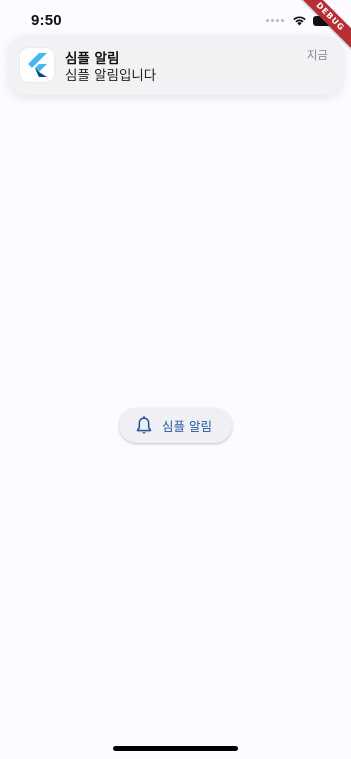 The width and height of the screenshot is (351, 759). What do you see at coordinates (37, 65) in the screenshot?
I see `flutter-logo-icon` at bounding box center [37, 65].